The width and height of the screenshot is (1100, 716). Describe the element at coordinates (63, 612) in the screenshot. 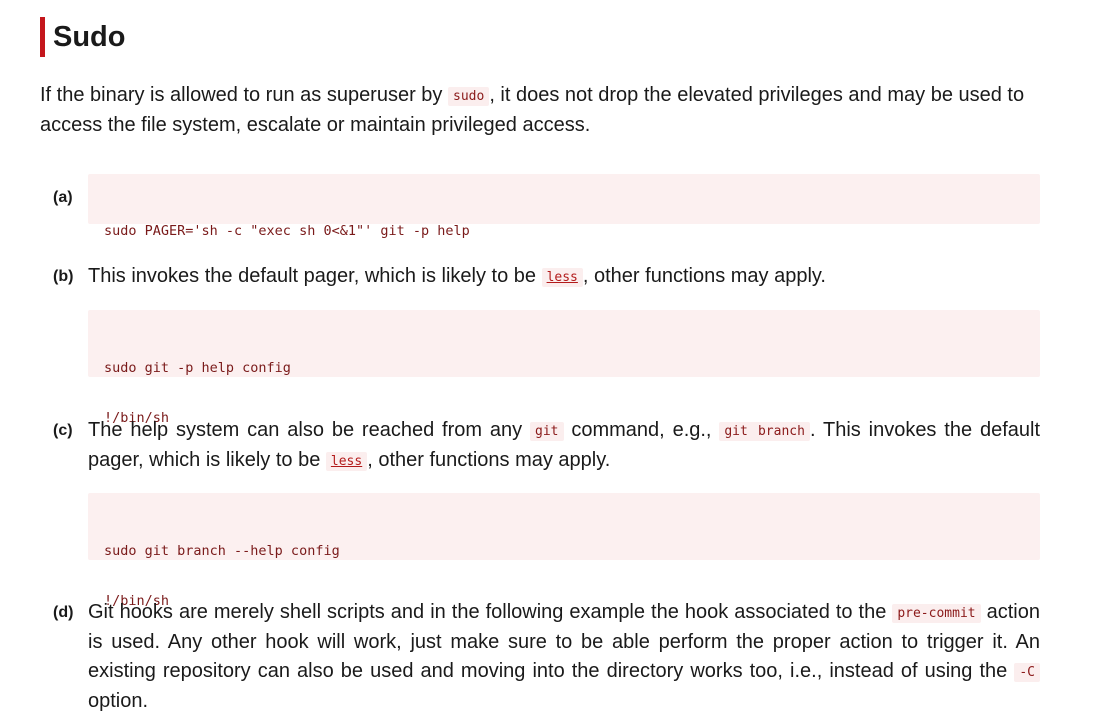

I see `item-label-d: (d)` at that location.